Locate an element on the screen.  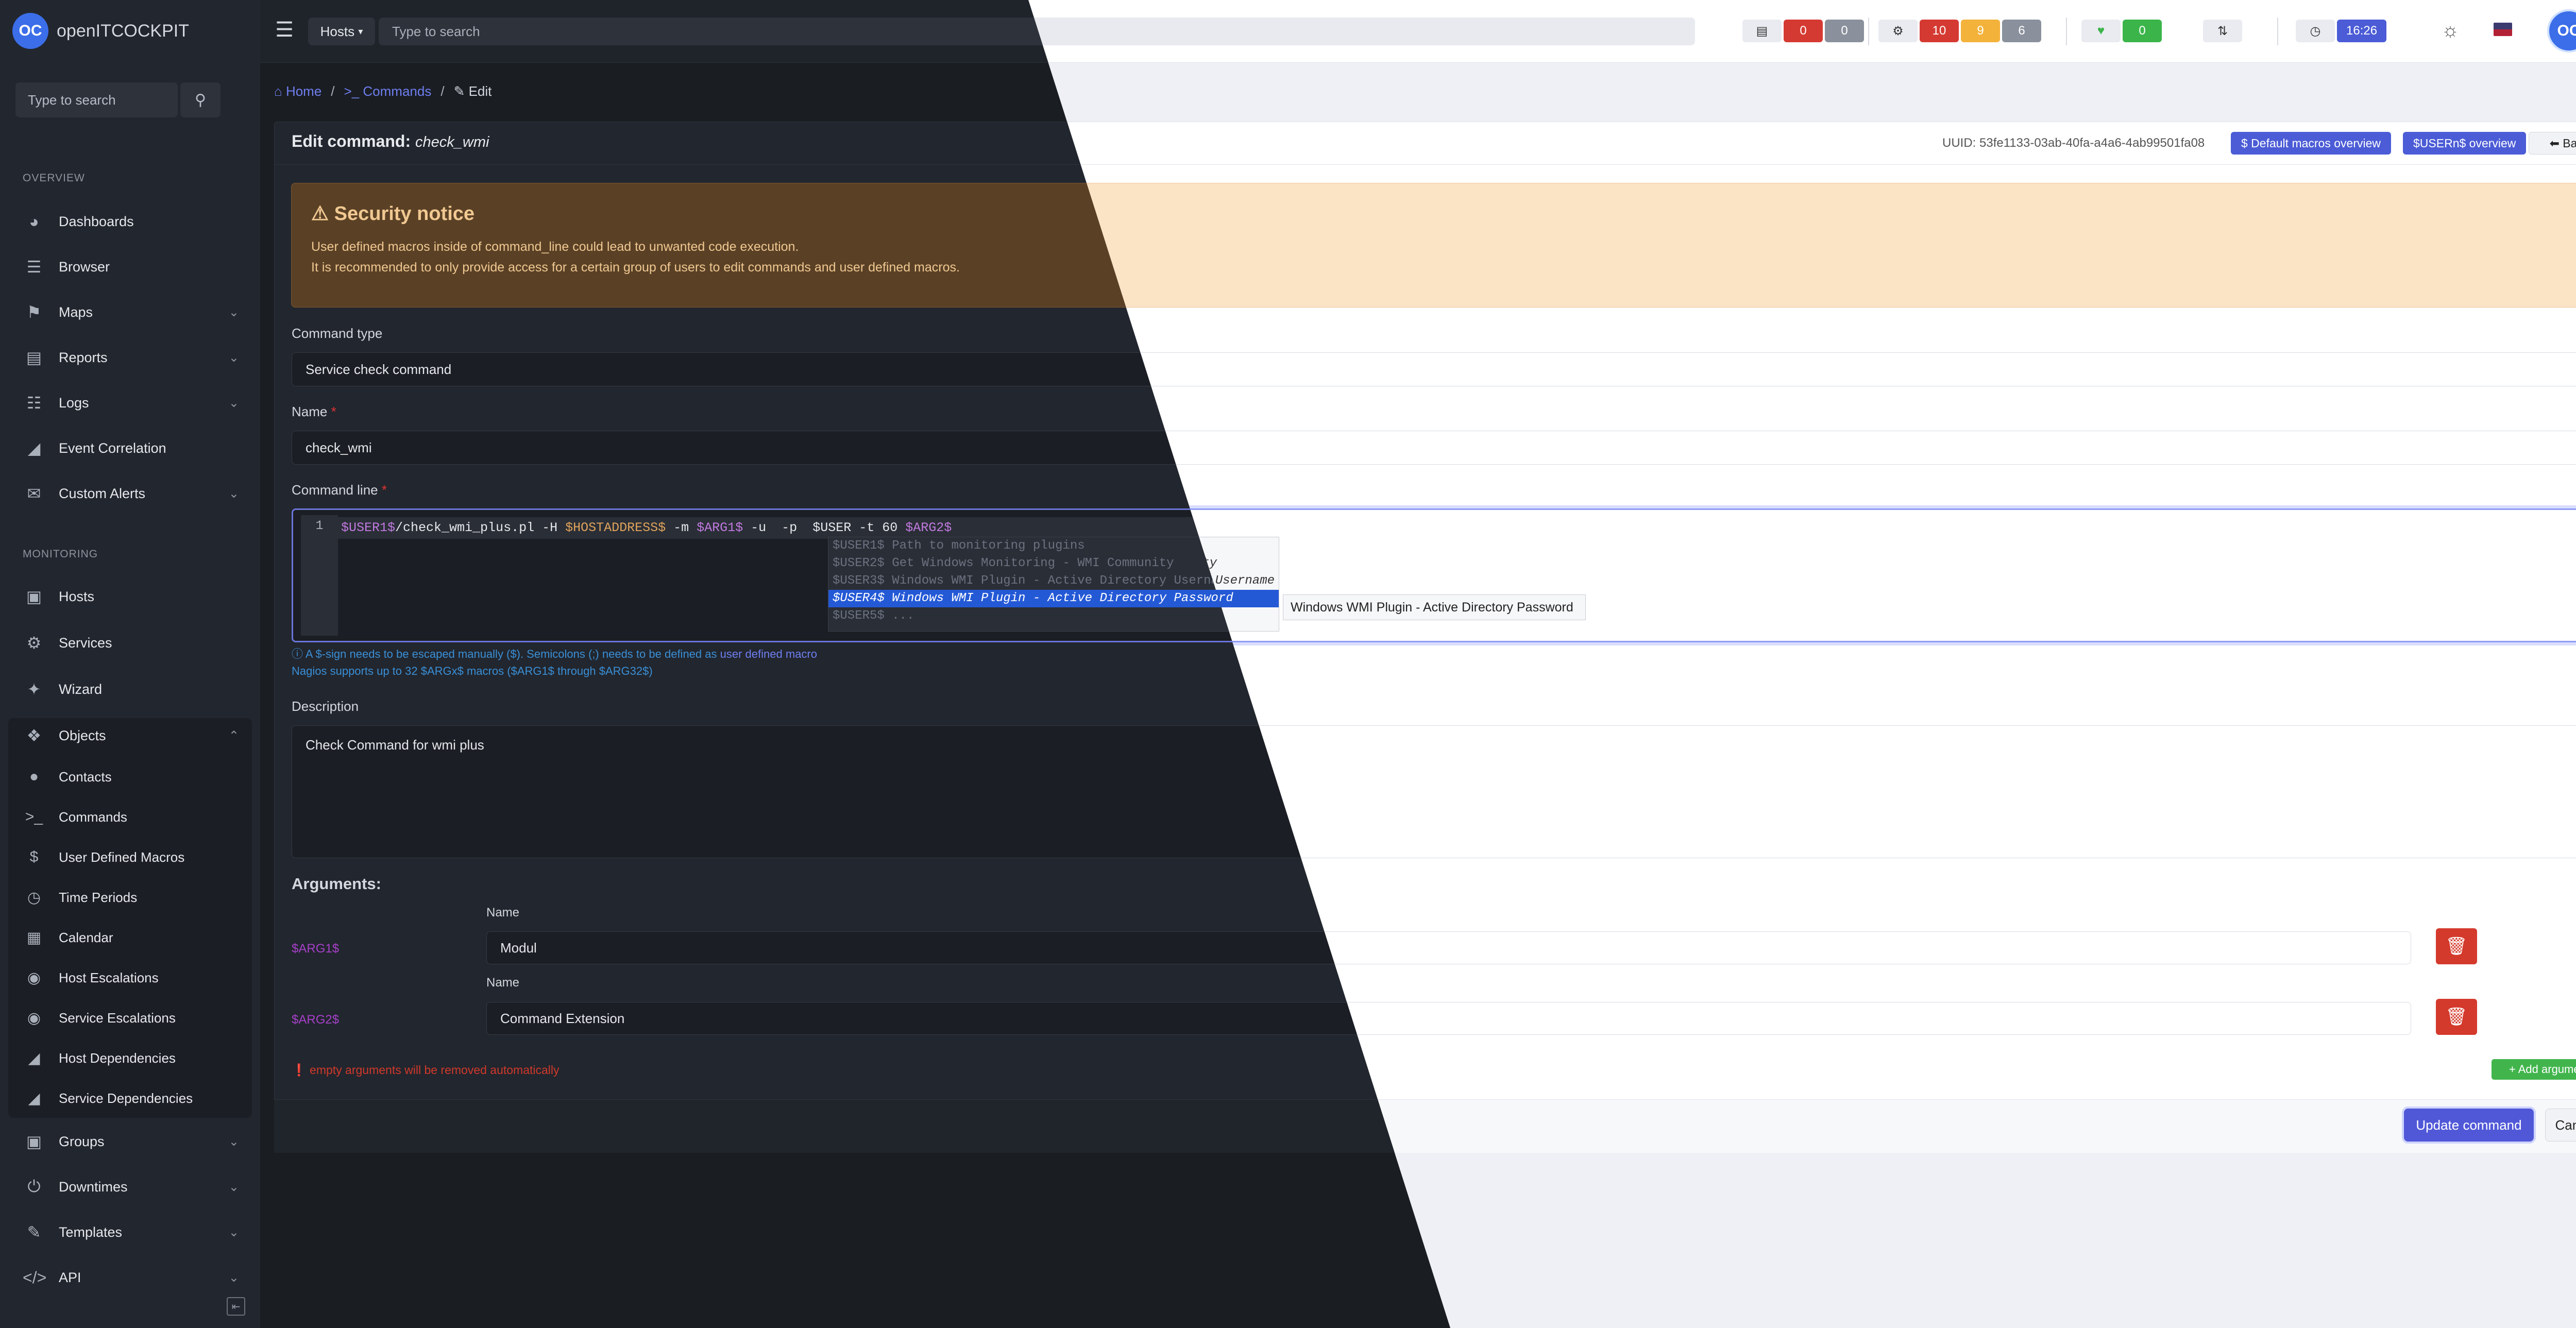
add-argument-button: + Add argument is located at coordinates (2534, 1070).